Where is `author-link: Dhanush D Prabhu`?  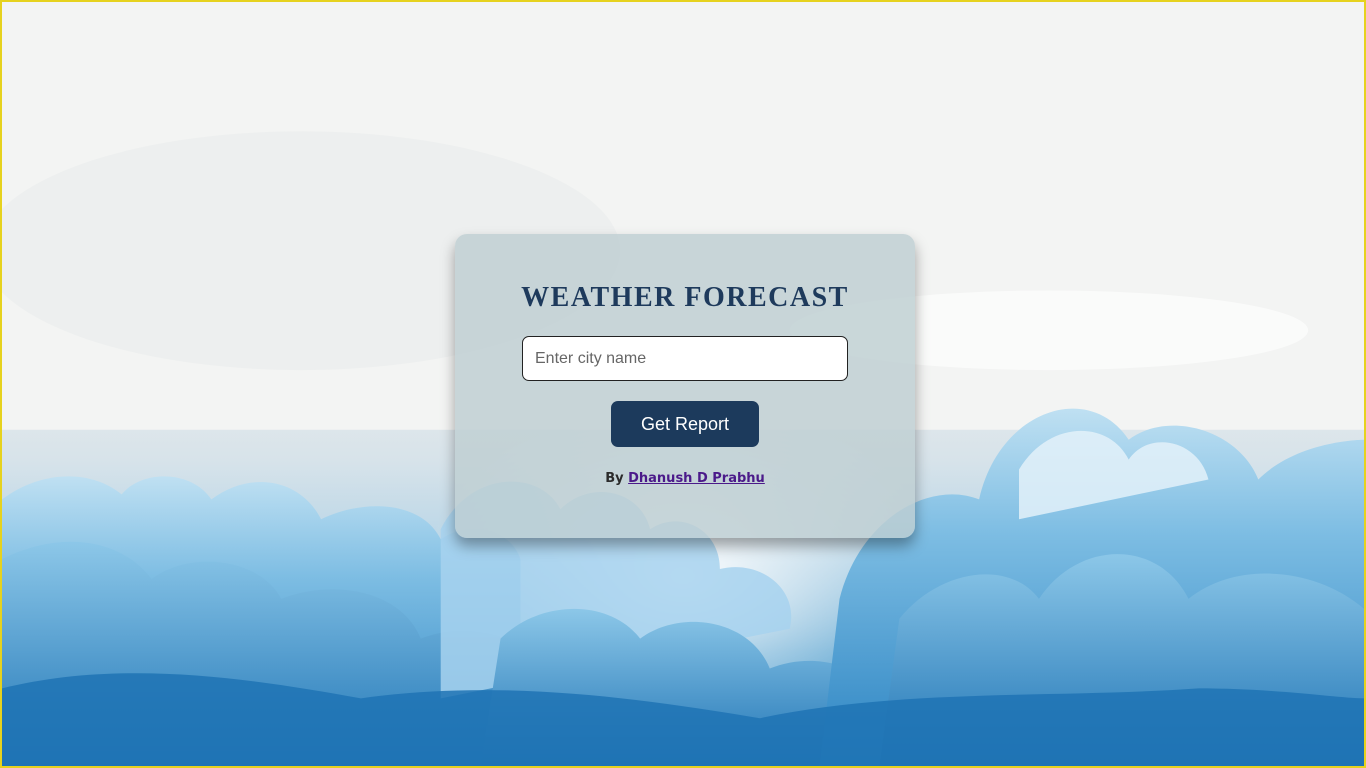 author-link: Dhanush D Prabhu is located at coordinates (696, 478).